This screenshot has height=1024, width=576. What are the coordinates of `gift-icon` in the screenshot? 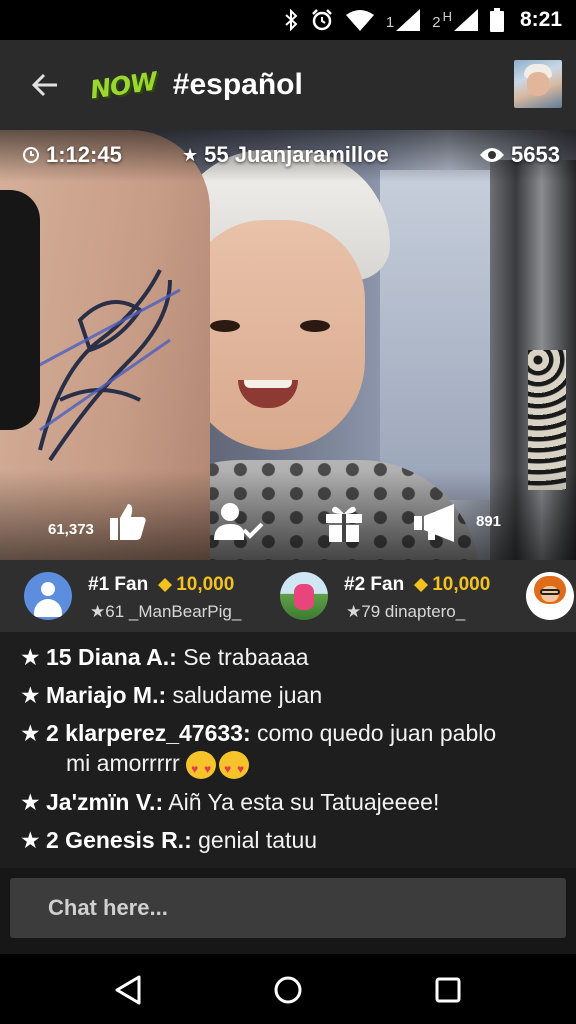 It's located at (344, 524).